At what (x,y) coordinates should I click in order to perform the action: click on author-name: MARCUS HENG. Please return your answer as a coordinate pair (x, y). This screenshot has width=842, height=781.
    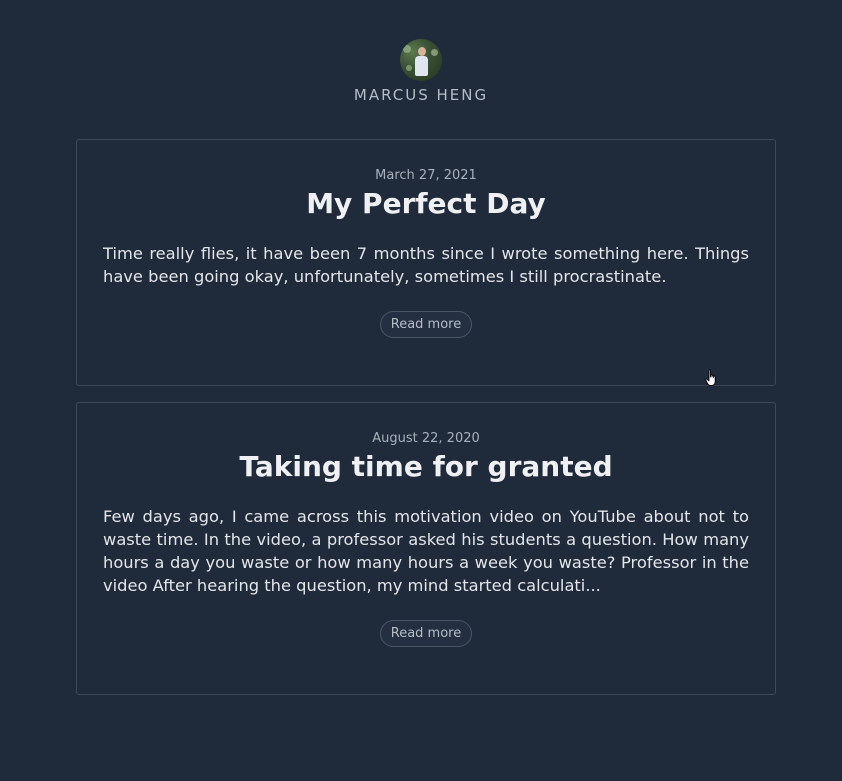
    Looking at the image, I should click on (421, 95).